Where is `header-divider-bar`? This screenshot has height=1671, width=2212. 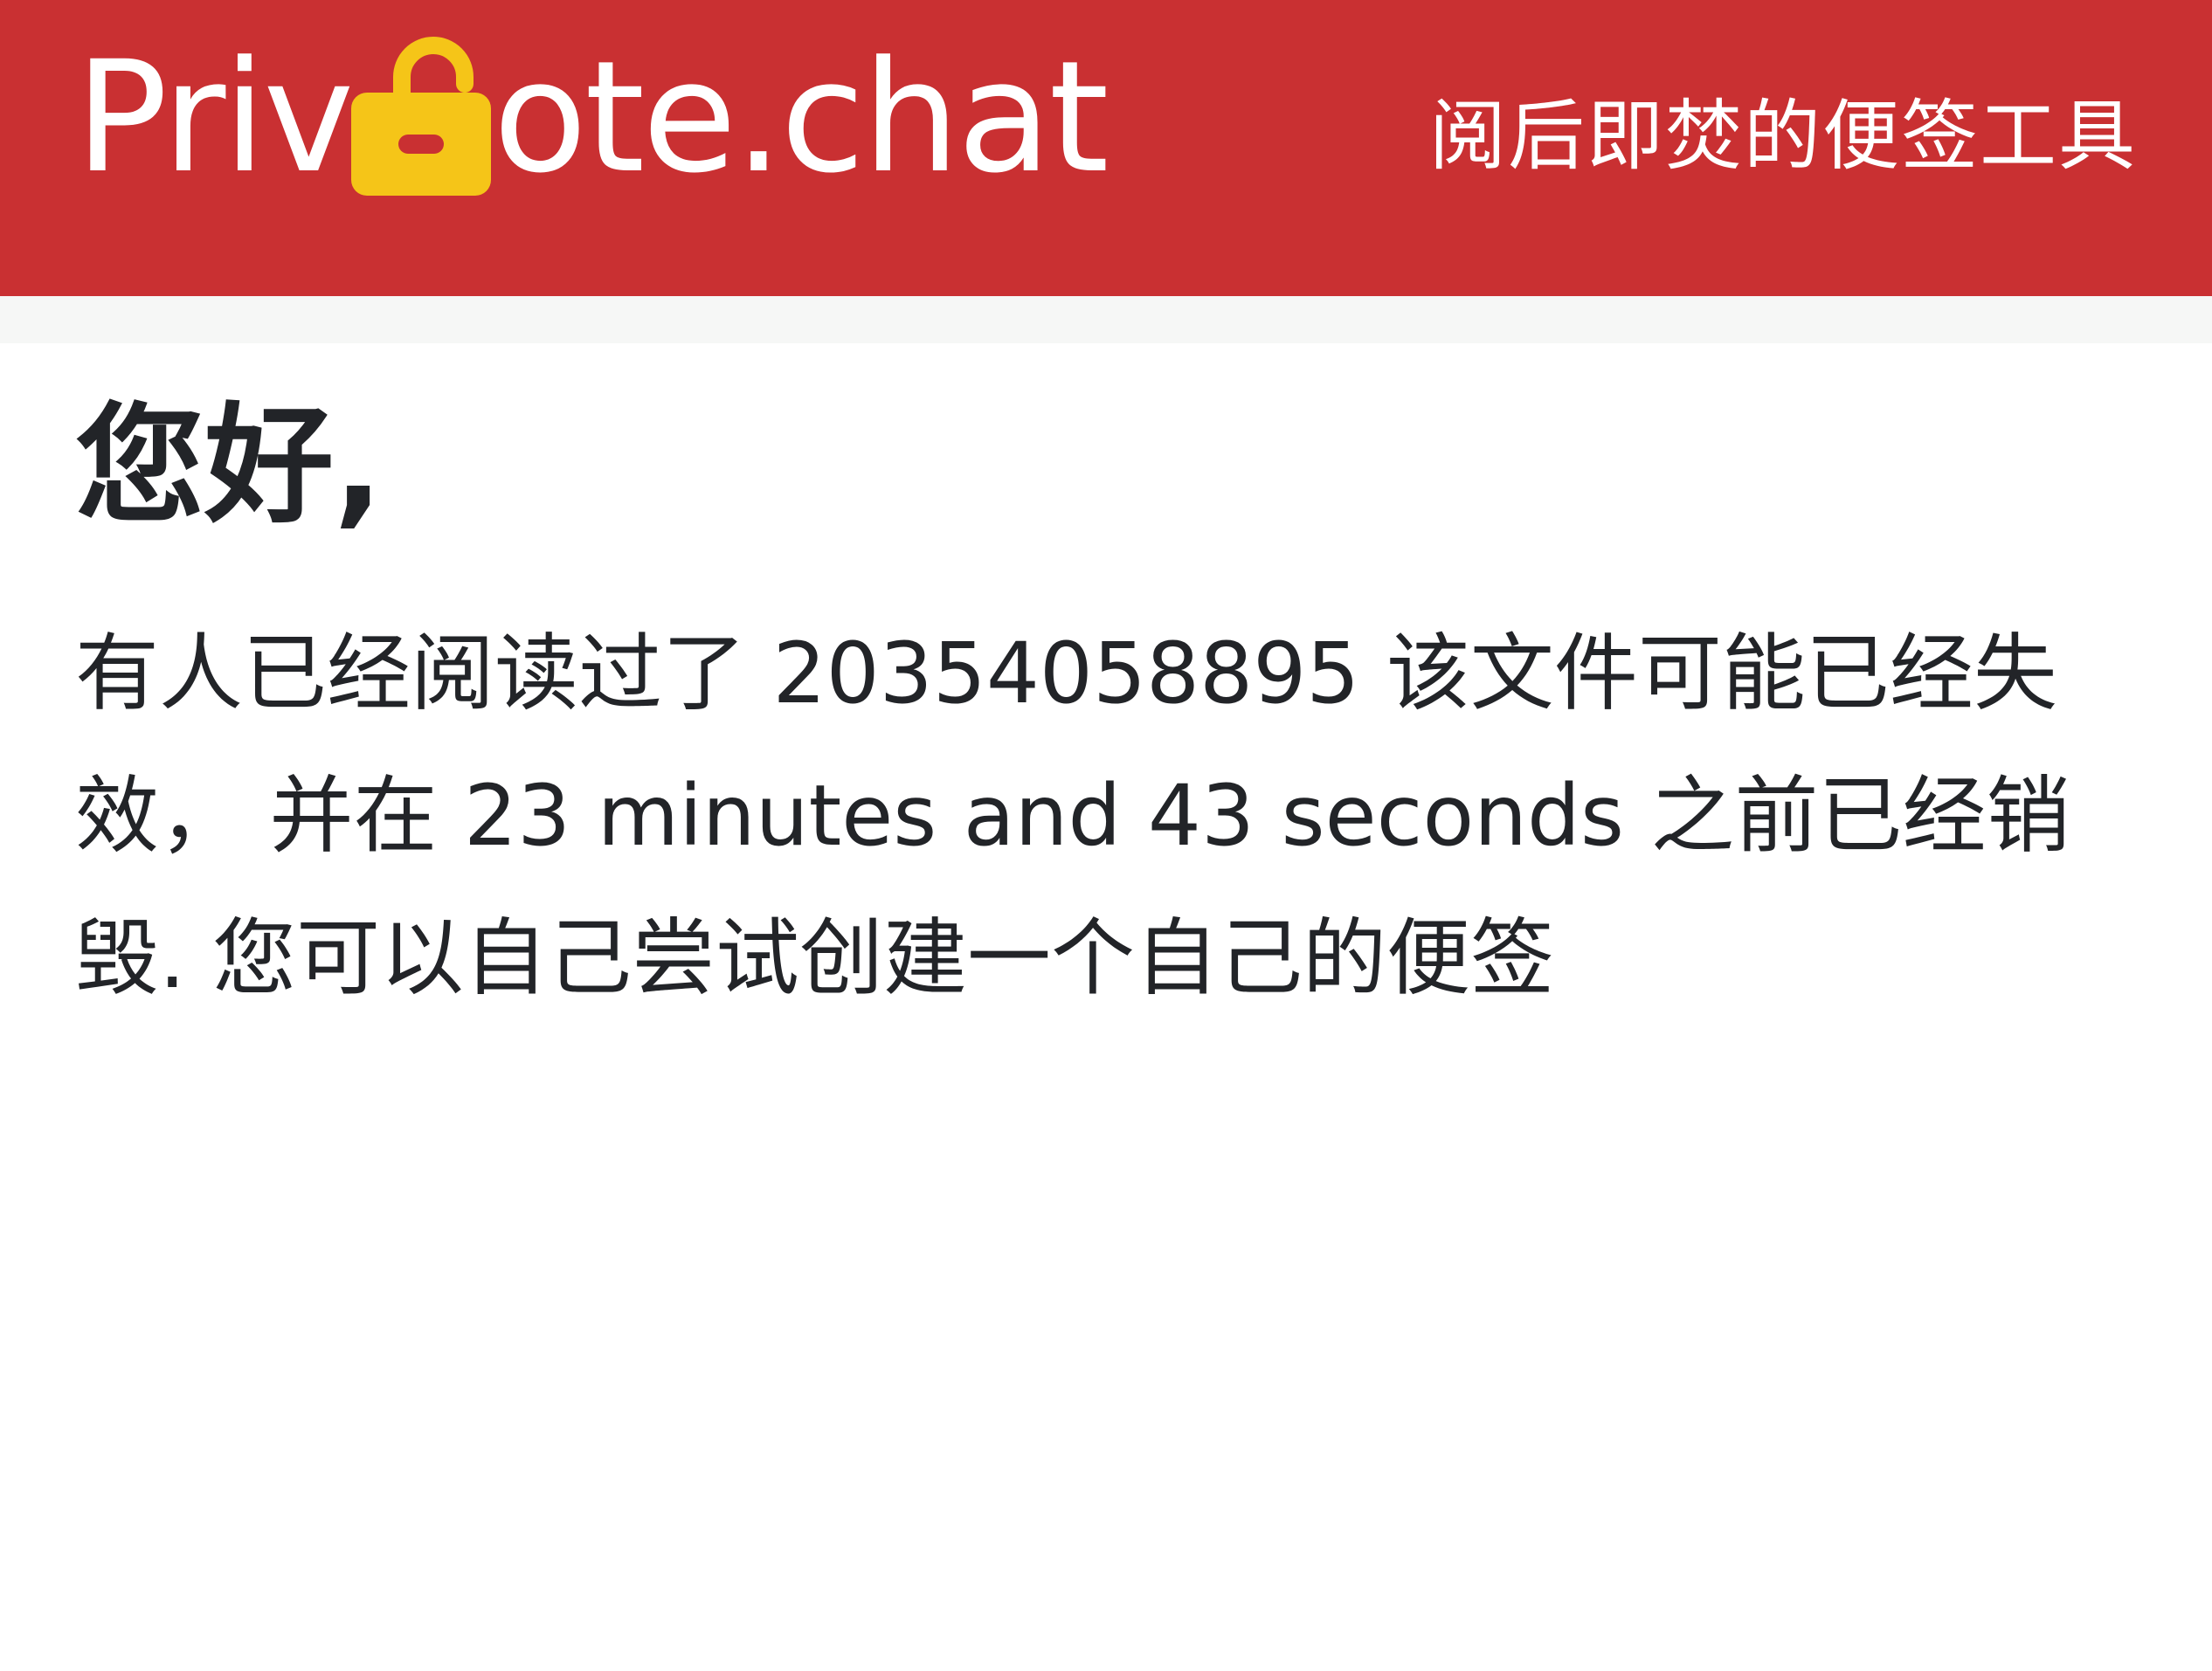
header-divider-bar is located at coordinates (1106, 319).